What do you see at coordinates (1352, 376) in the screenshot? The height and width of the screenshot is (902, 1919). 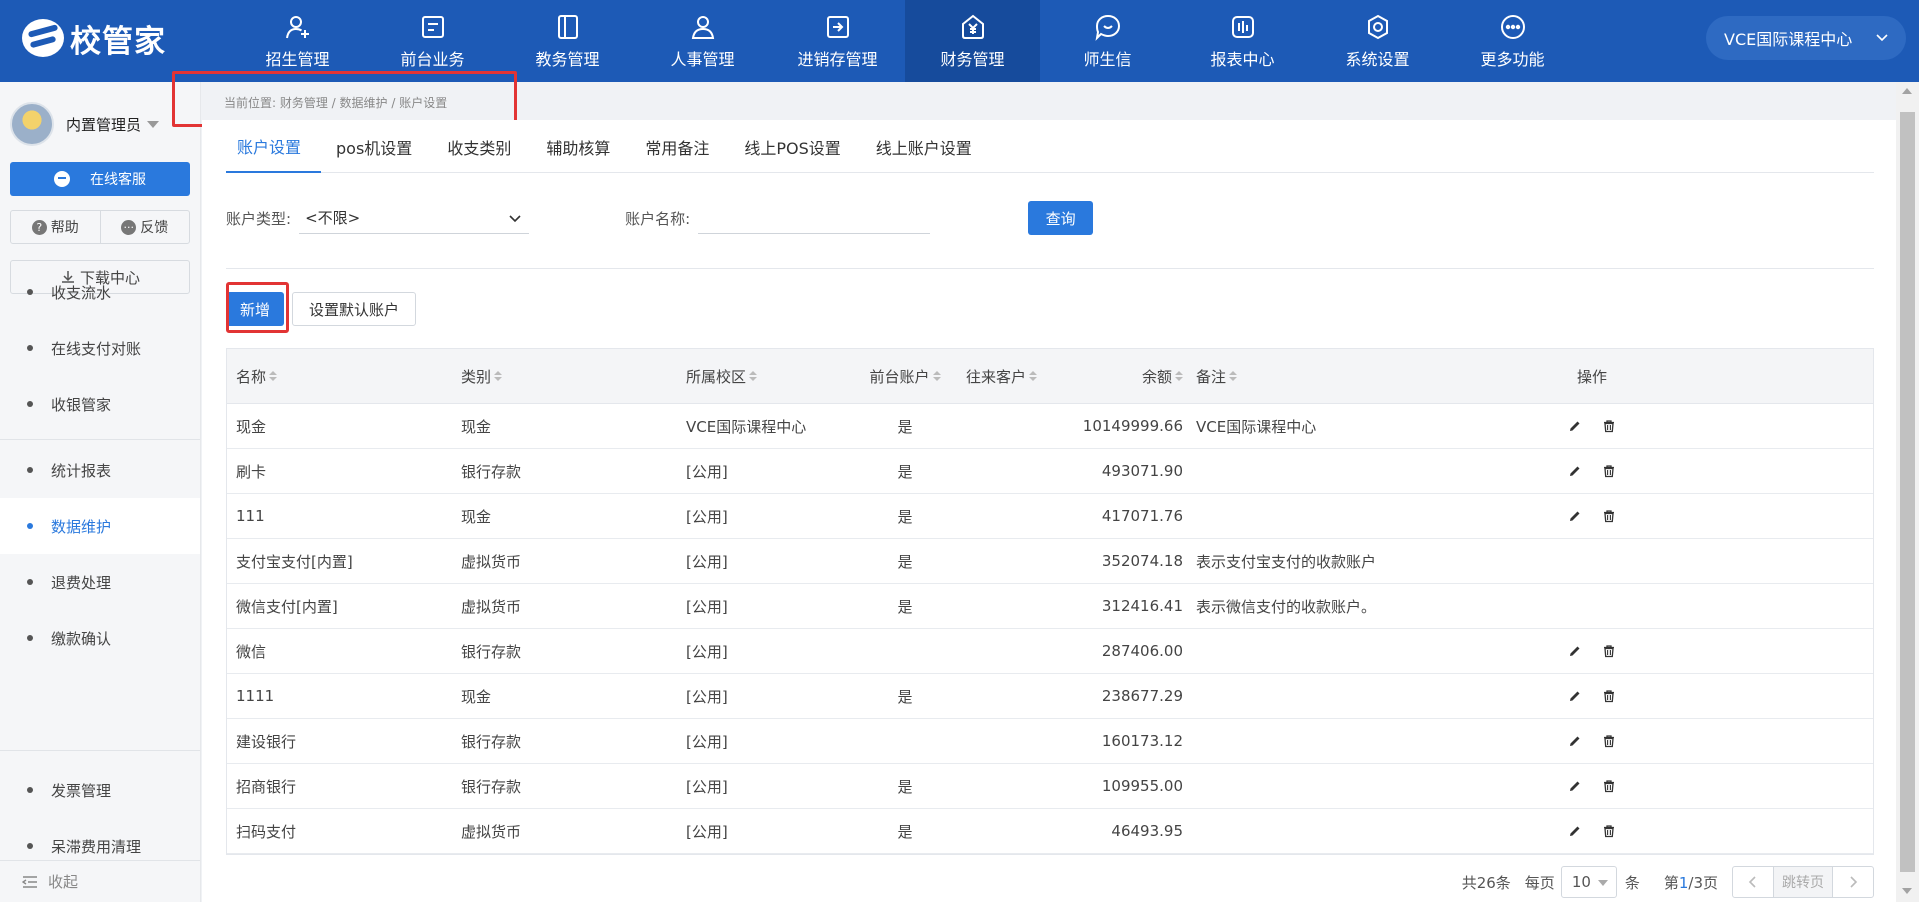 I see `column-header: 备注` at bounding box center [1352, 376].